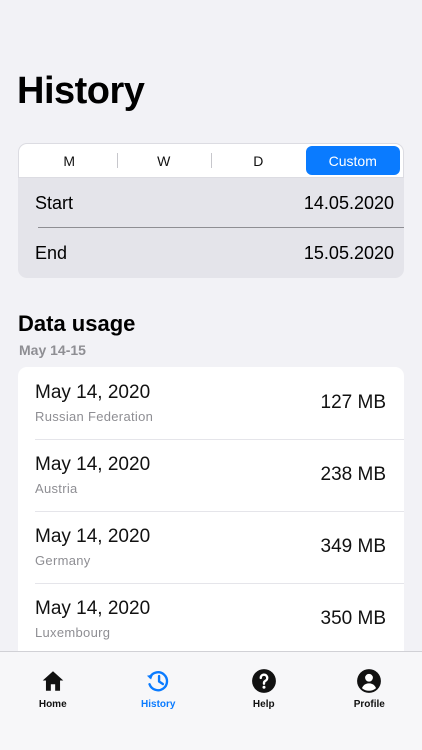 This screenshot has height=750, width=422. What do you see at coordinates (56, 488) in the screenshot?
I see `usage-country: Austria` at bounding box center [56, 488].